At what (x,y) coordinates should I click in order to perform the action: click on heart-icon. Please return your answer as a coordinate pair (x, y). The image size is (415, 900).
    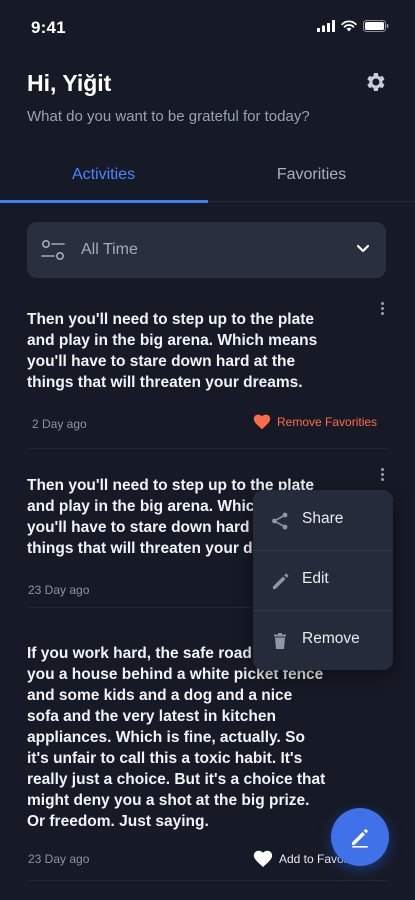
    Looking at the image, I should click on (263, 858).